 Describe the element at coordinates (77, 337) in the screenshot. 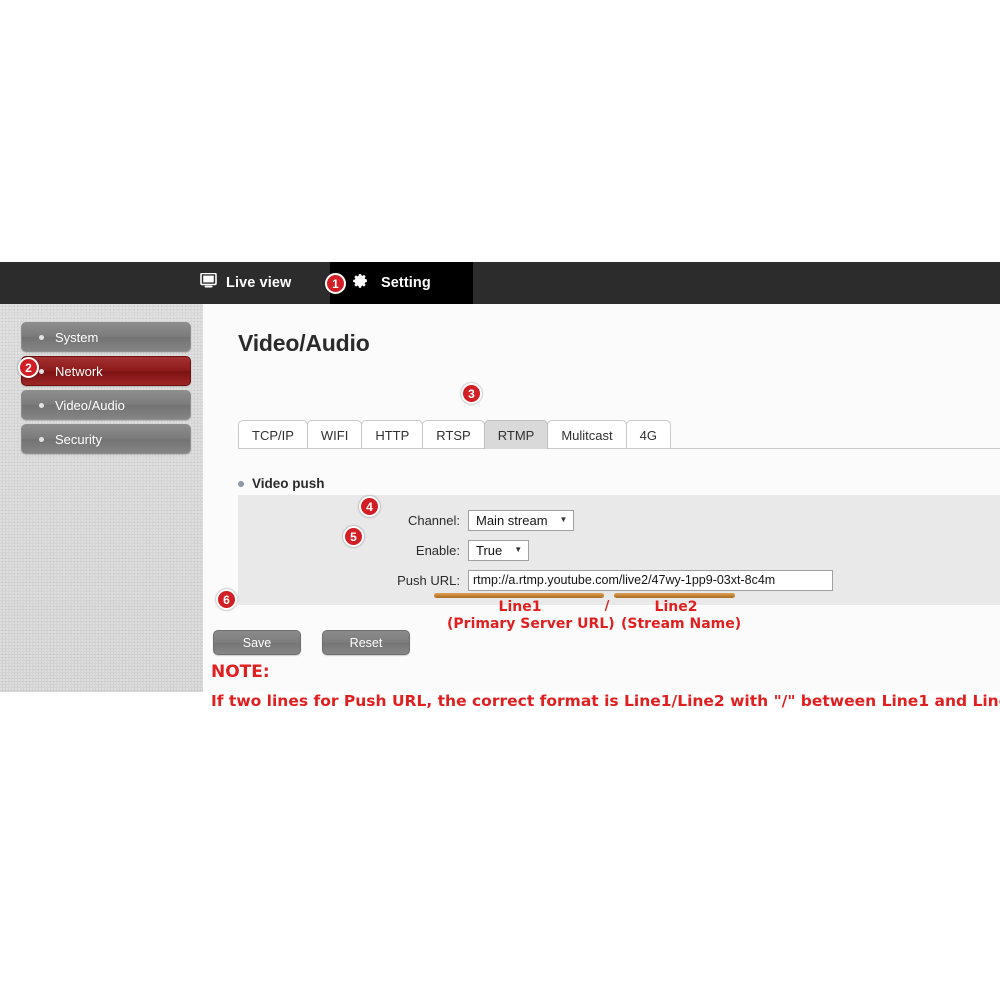

I see `sidebar-item-label: System` at that location.